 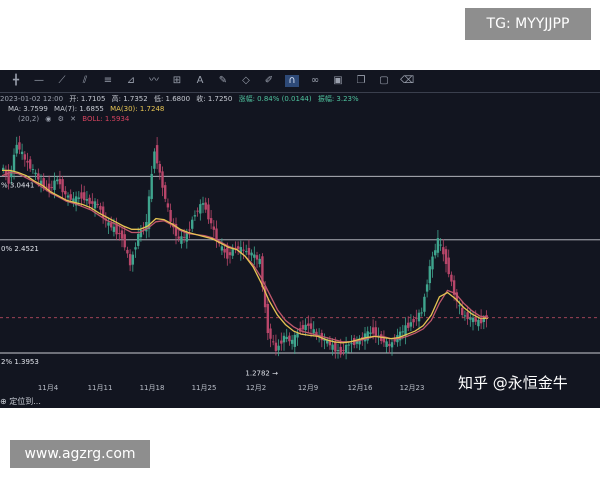 What do you see at coordinates (80, 454) in the screenshot?
I see `site-watermark-badge: www.agzrg.com` at bounding box center [80, 454].